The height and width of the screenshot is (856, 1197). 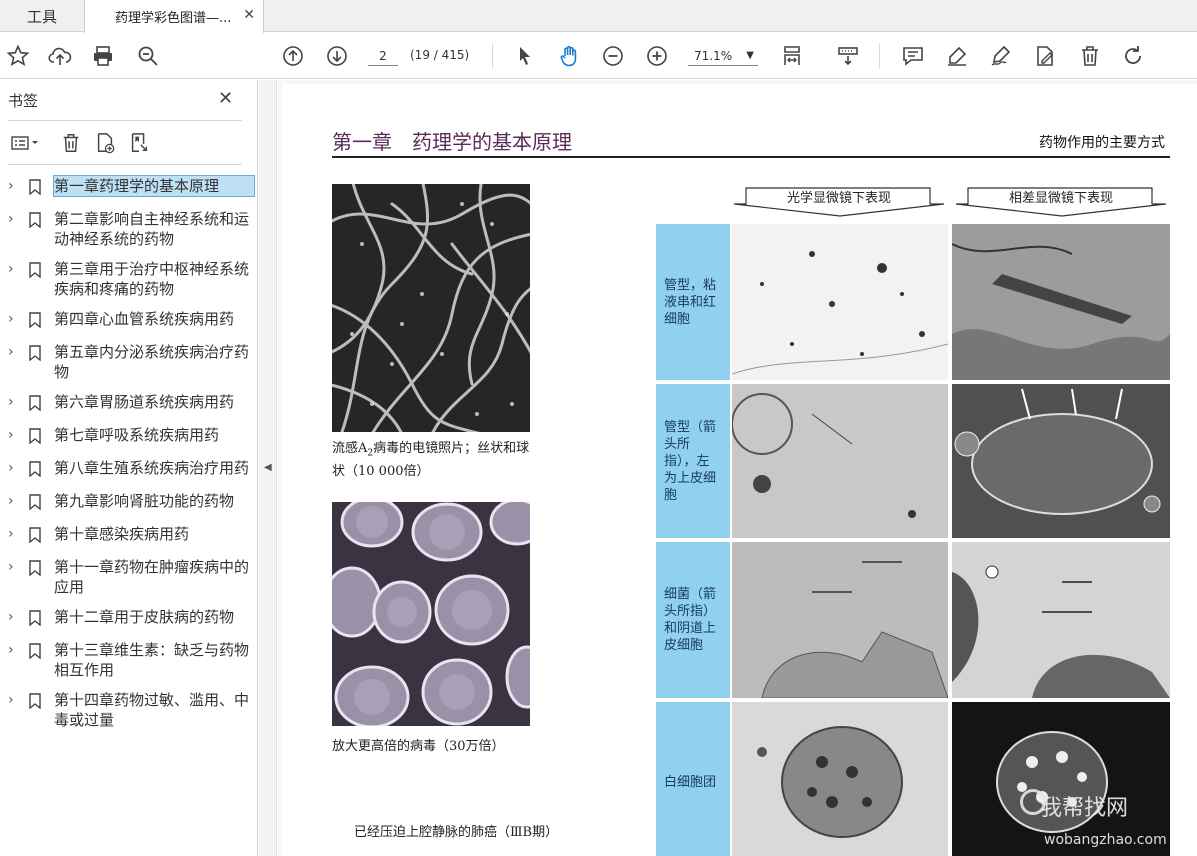 I want to click on bookmark-label: 第八章生殖系统疾病治疗用药, so click(x=152, y=468).